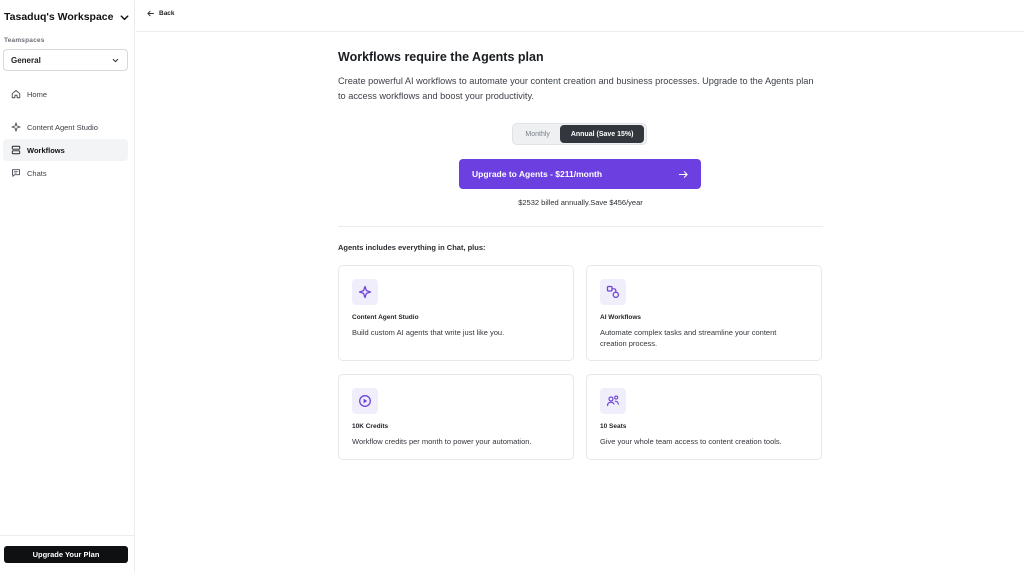  Describe the element at coordinates (602, 134) in the screenshot. I see `toggle-annual: Annual (Save 15%)` at that location.